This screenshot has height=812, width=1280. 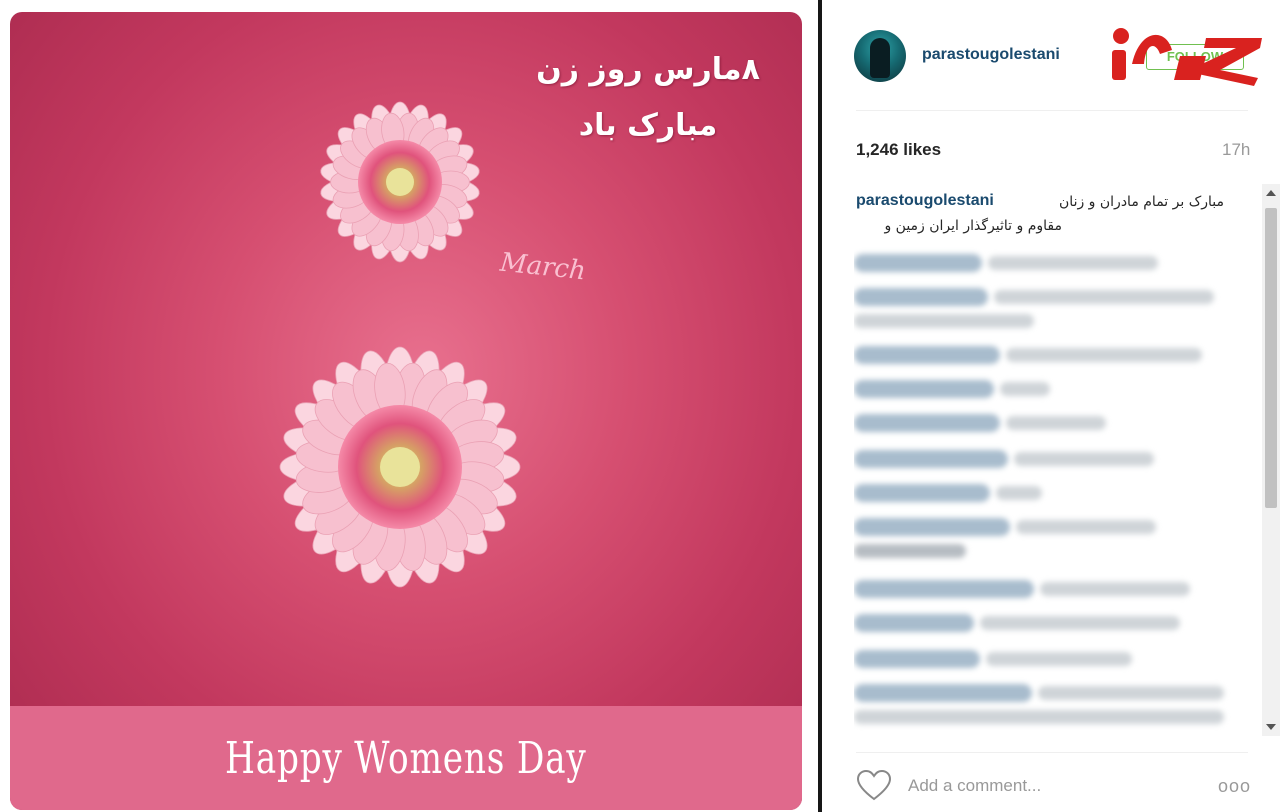 What do you see at coordinates (1187, 57) in the screenshot?
I see `site-logo-watermark` at bounding box center [1187, 57].